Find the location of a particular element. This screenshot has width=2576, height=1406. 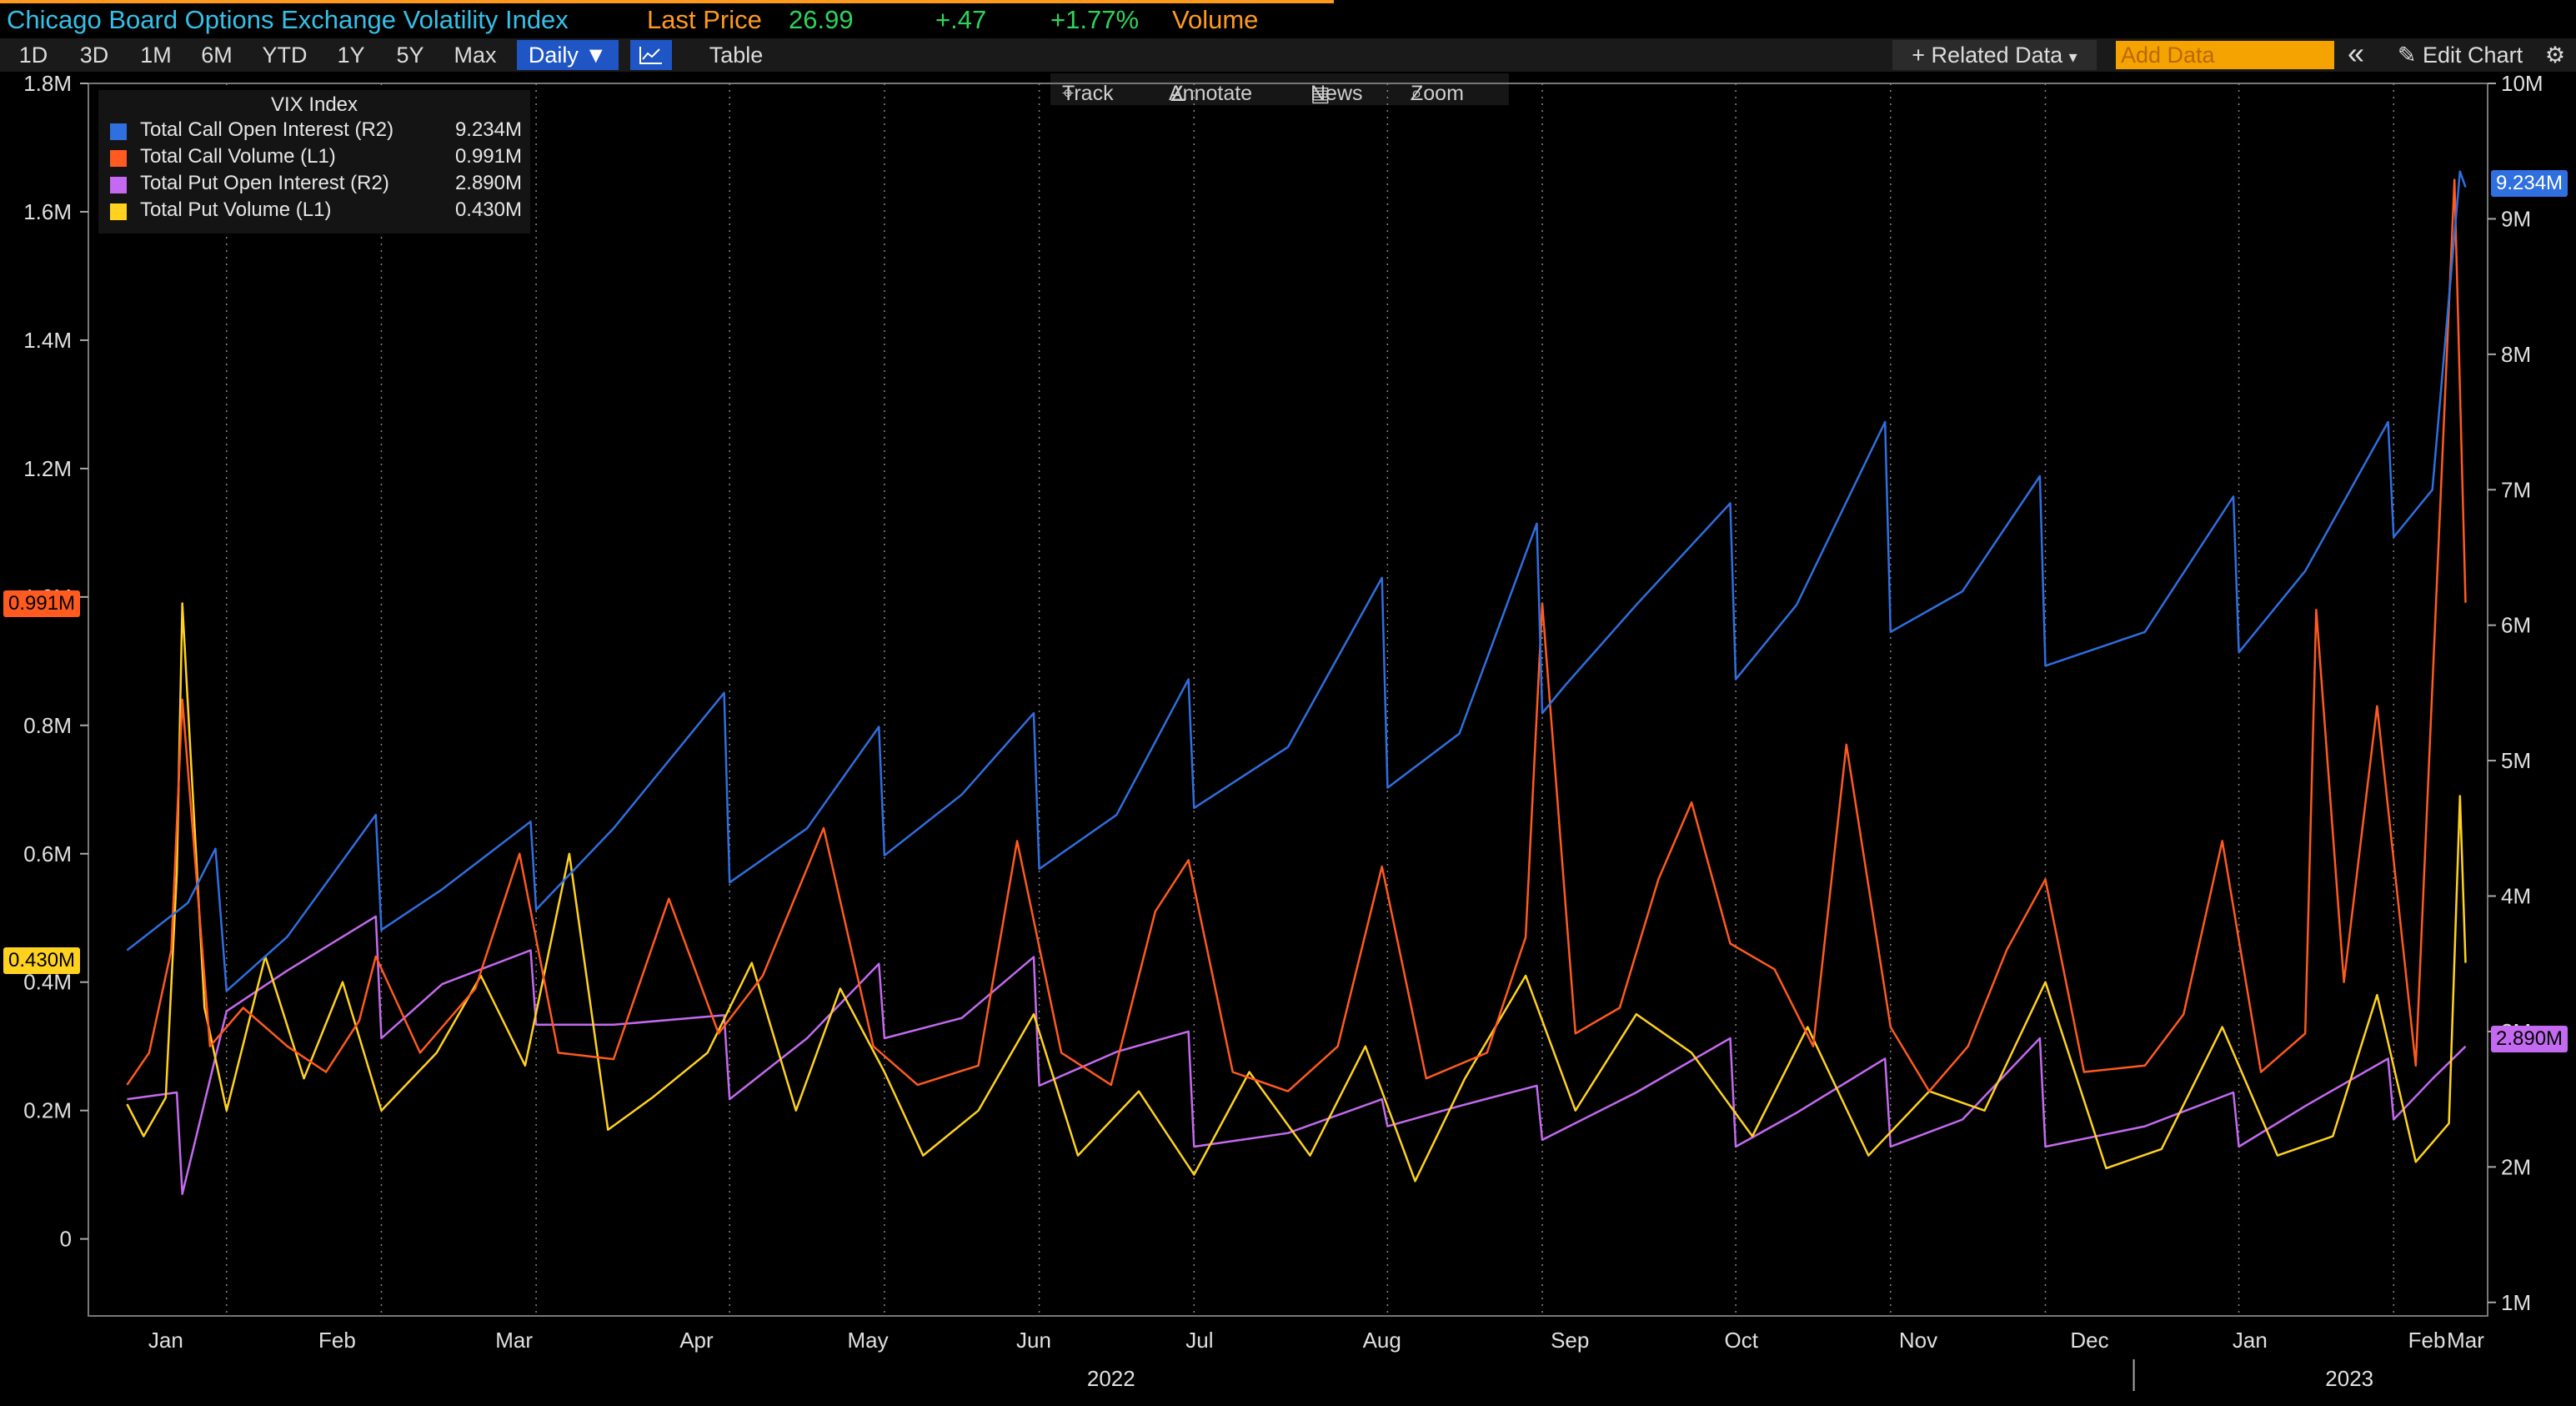

right-axis-tick-label: 6M is located at coordinates (2516, 625).